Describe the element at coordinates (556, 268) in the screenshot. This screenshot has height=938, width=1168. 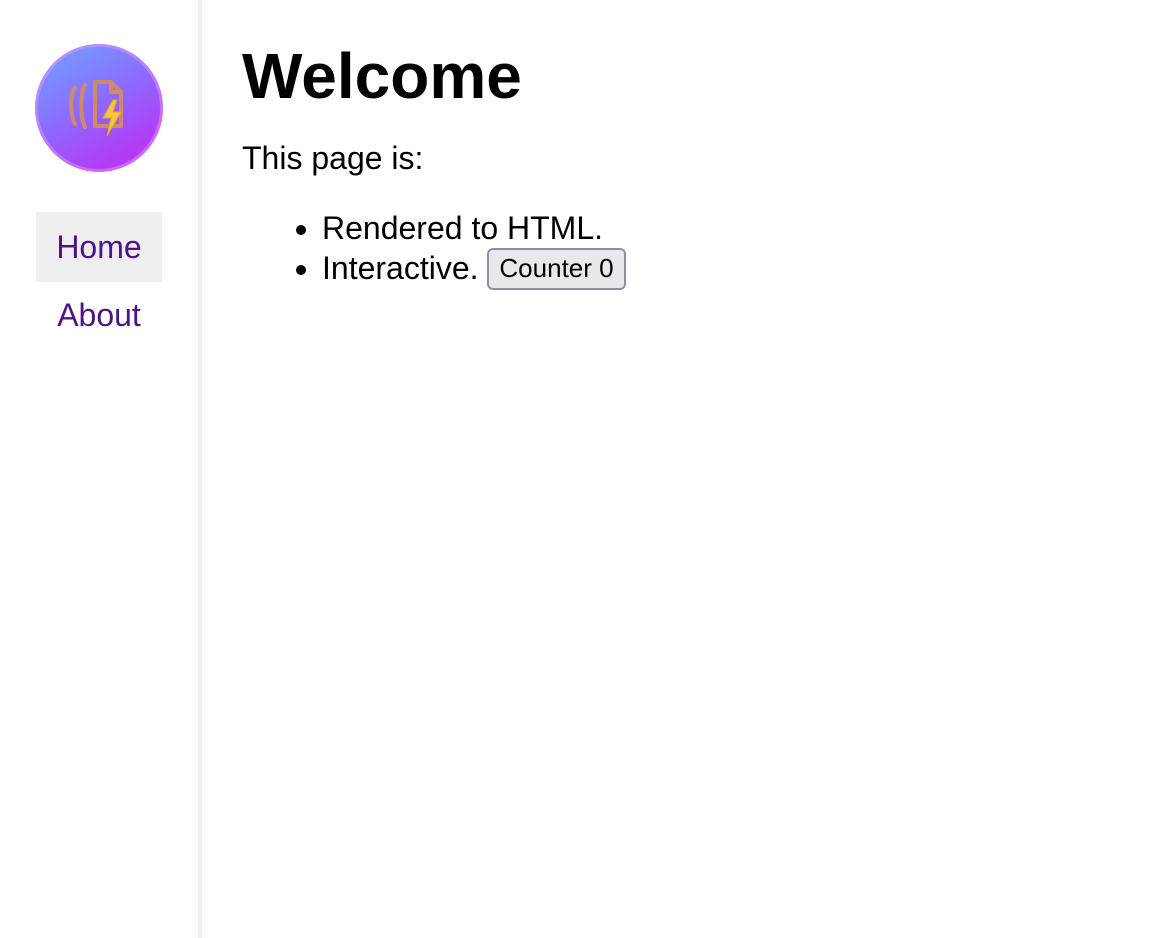
I see `counter-button: Counter 0` at that location.